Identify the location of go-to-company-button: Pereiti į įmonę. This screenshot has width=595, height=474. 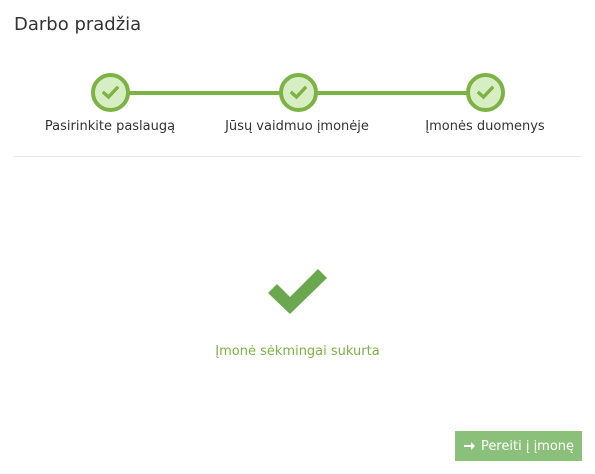
(518, 446).